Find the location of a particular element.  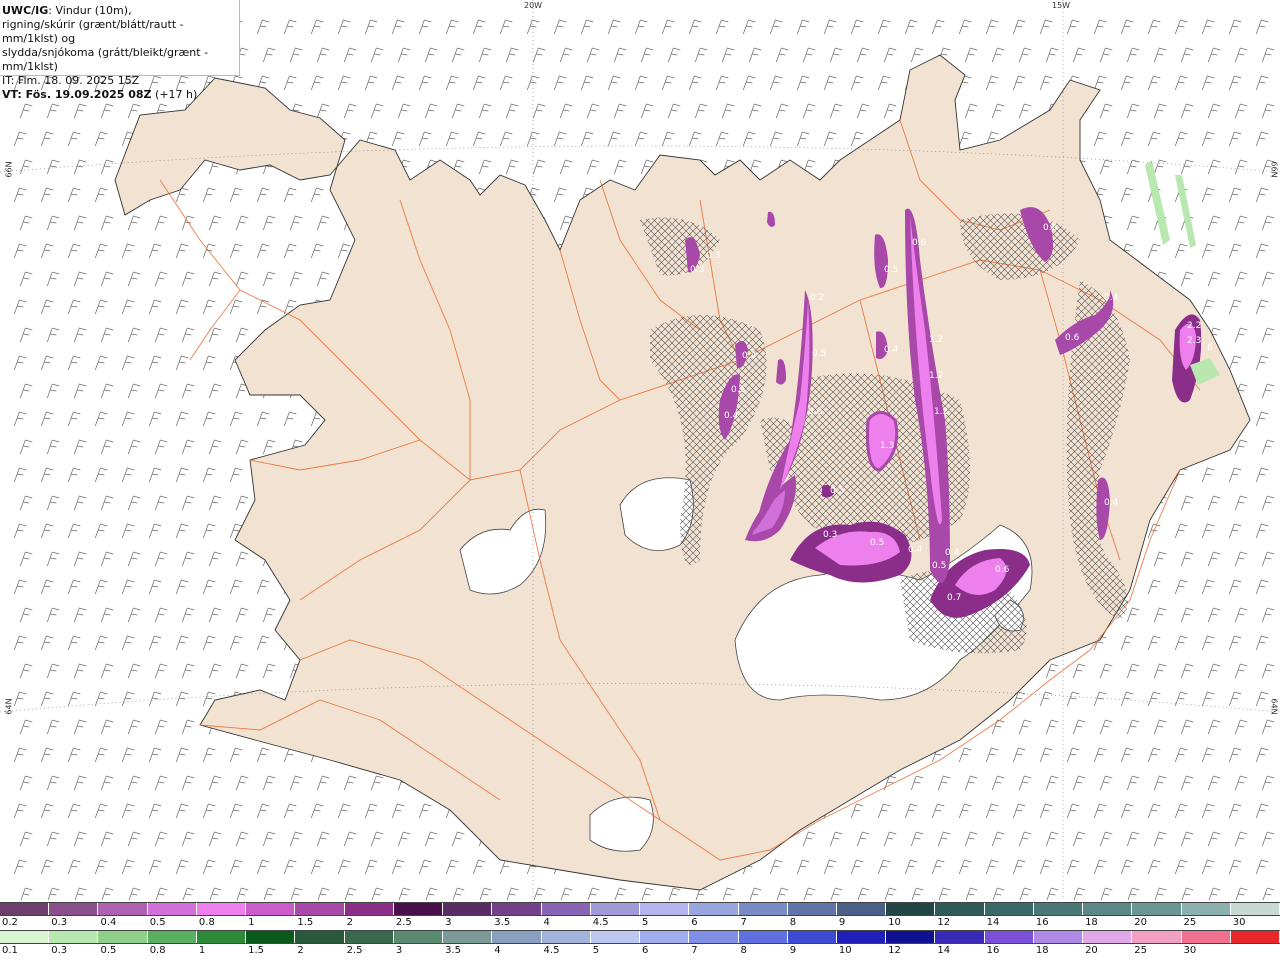

lat-label-64n-right: 64N is located at coordinates (1274, 706).